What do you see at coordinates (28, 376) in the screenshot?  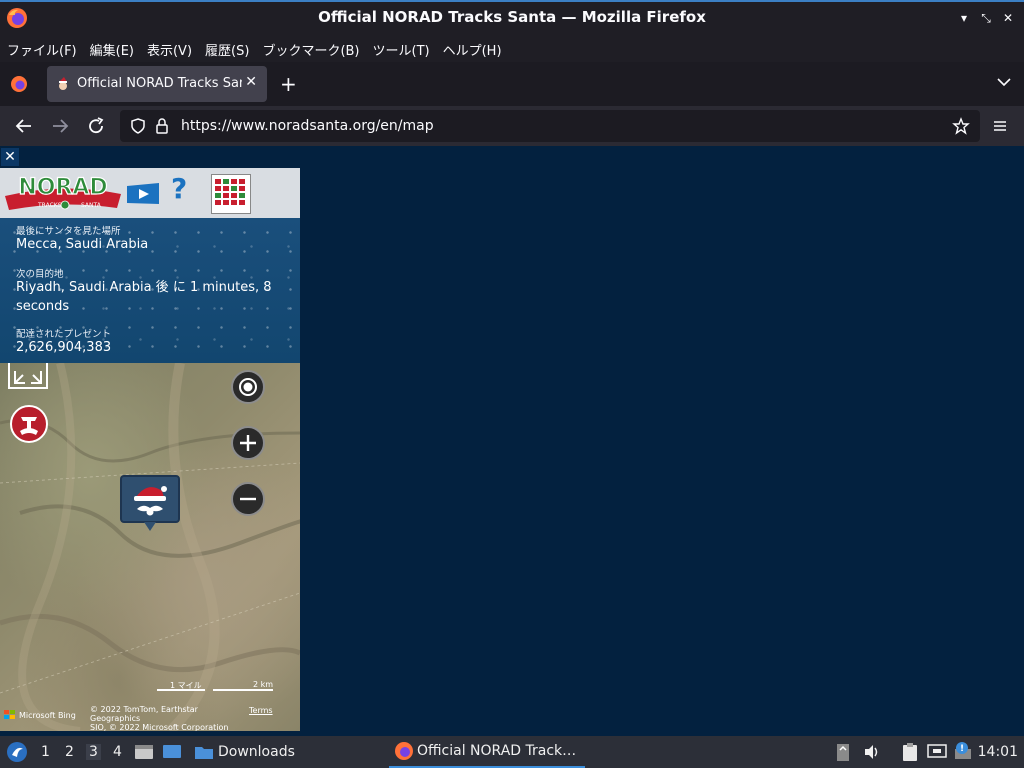 I see `fullscreen-icon` at bounding box center [28, 376].